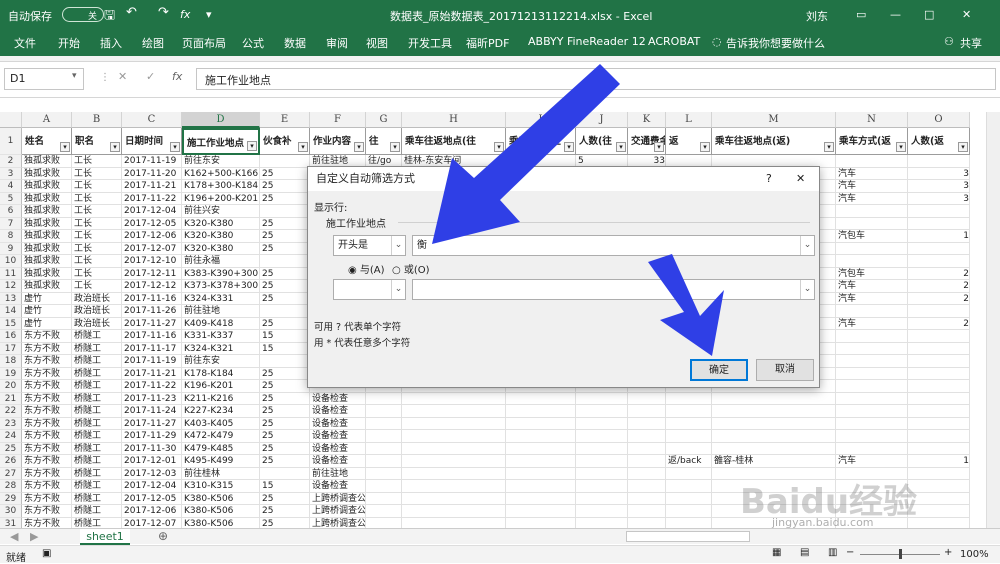 Image resolution: width=1000 pixels, height=564 pixels. Describe the element at coordinates (686, 305) in the screenshot. I see `arrow-to-ok-button` at that location.